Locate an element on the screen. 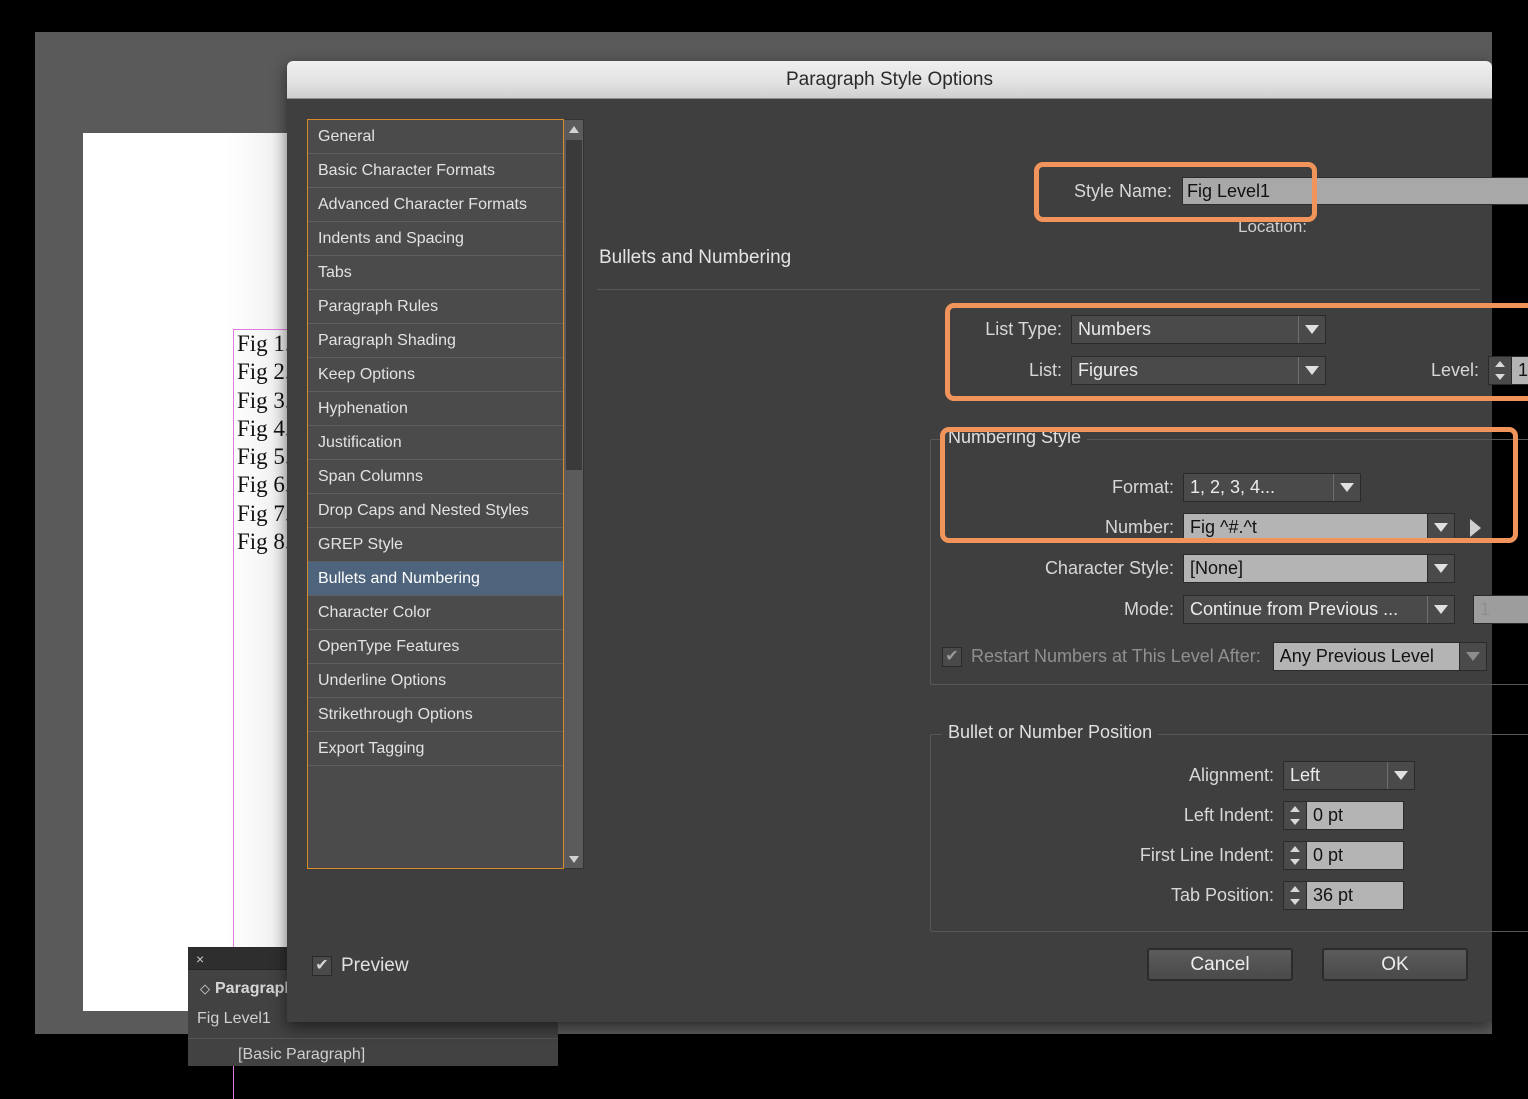 The image size is (1528, 1099). left-indent-label: Left Indent: is located at coordinates (1228, 815).